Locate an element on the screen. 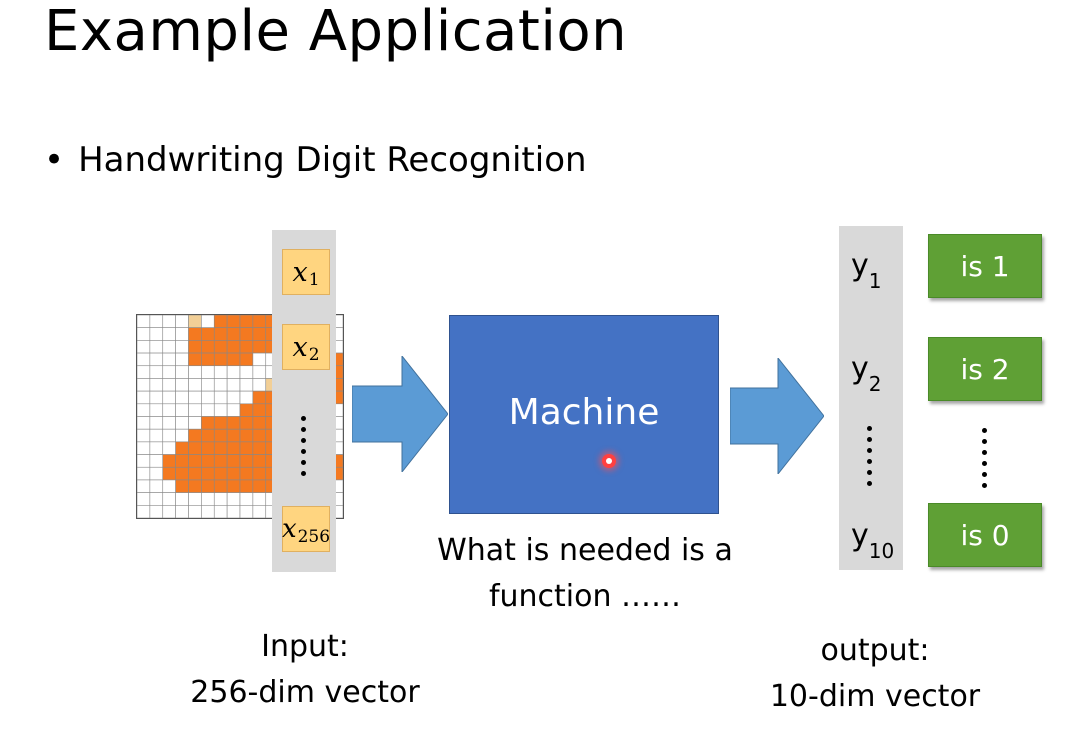  result-ellipsis is located at coordinates (985, 461).